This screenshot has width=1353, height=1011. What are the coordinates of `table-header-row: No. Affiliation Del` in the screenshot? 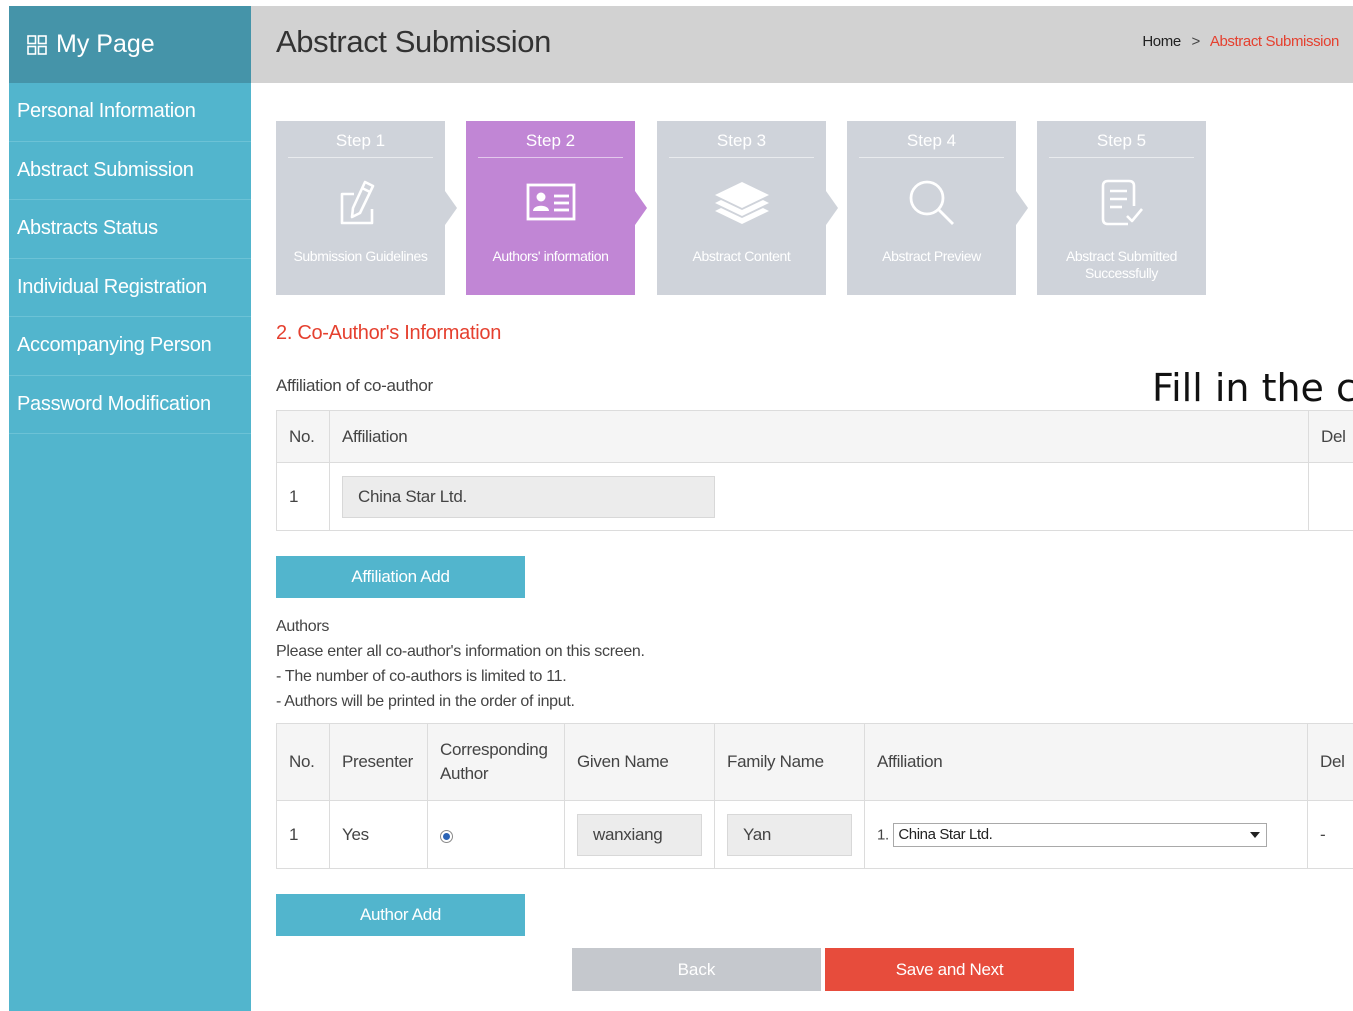 It's located at (814, 436).